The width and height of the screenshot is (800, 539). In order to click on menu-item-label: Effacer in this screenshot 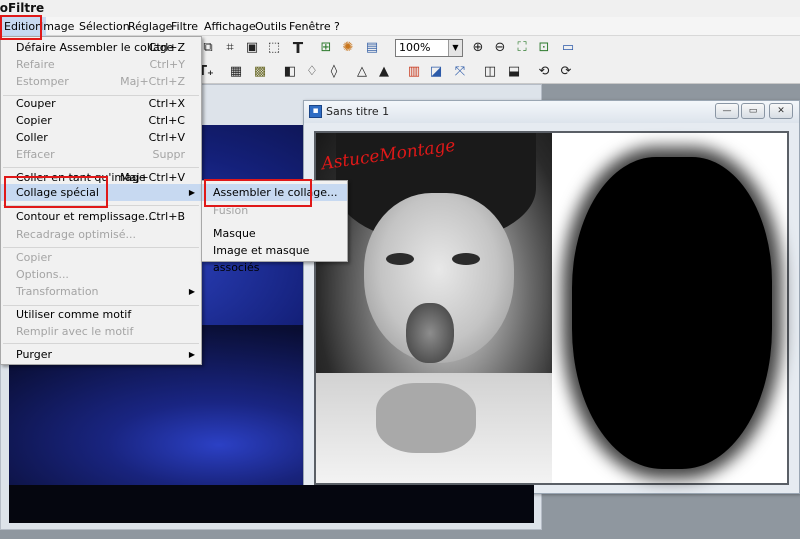, I will do `click(35, 154)`.